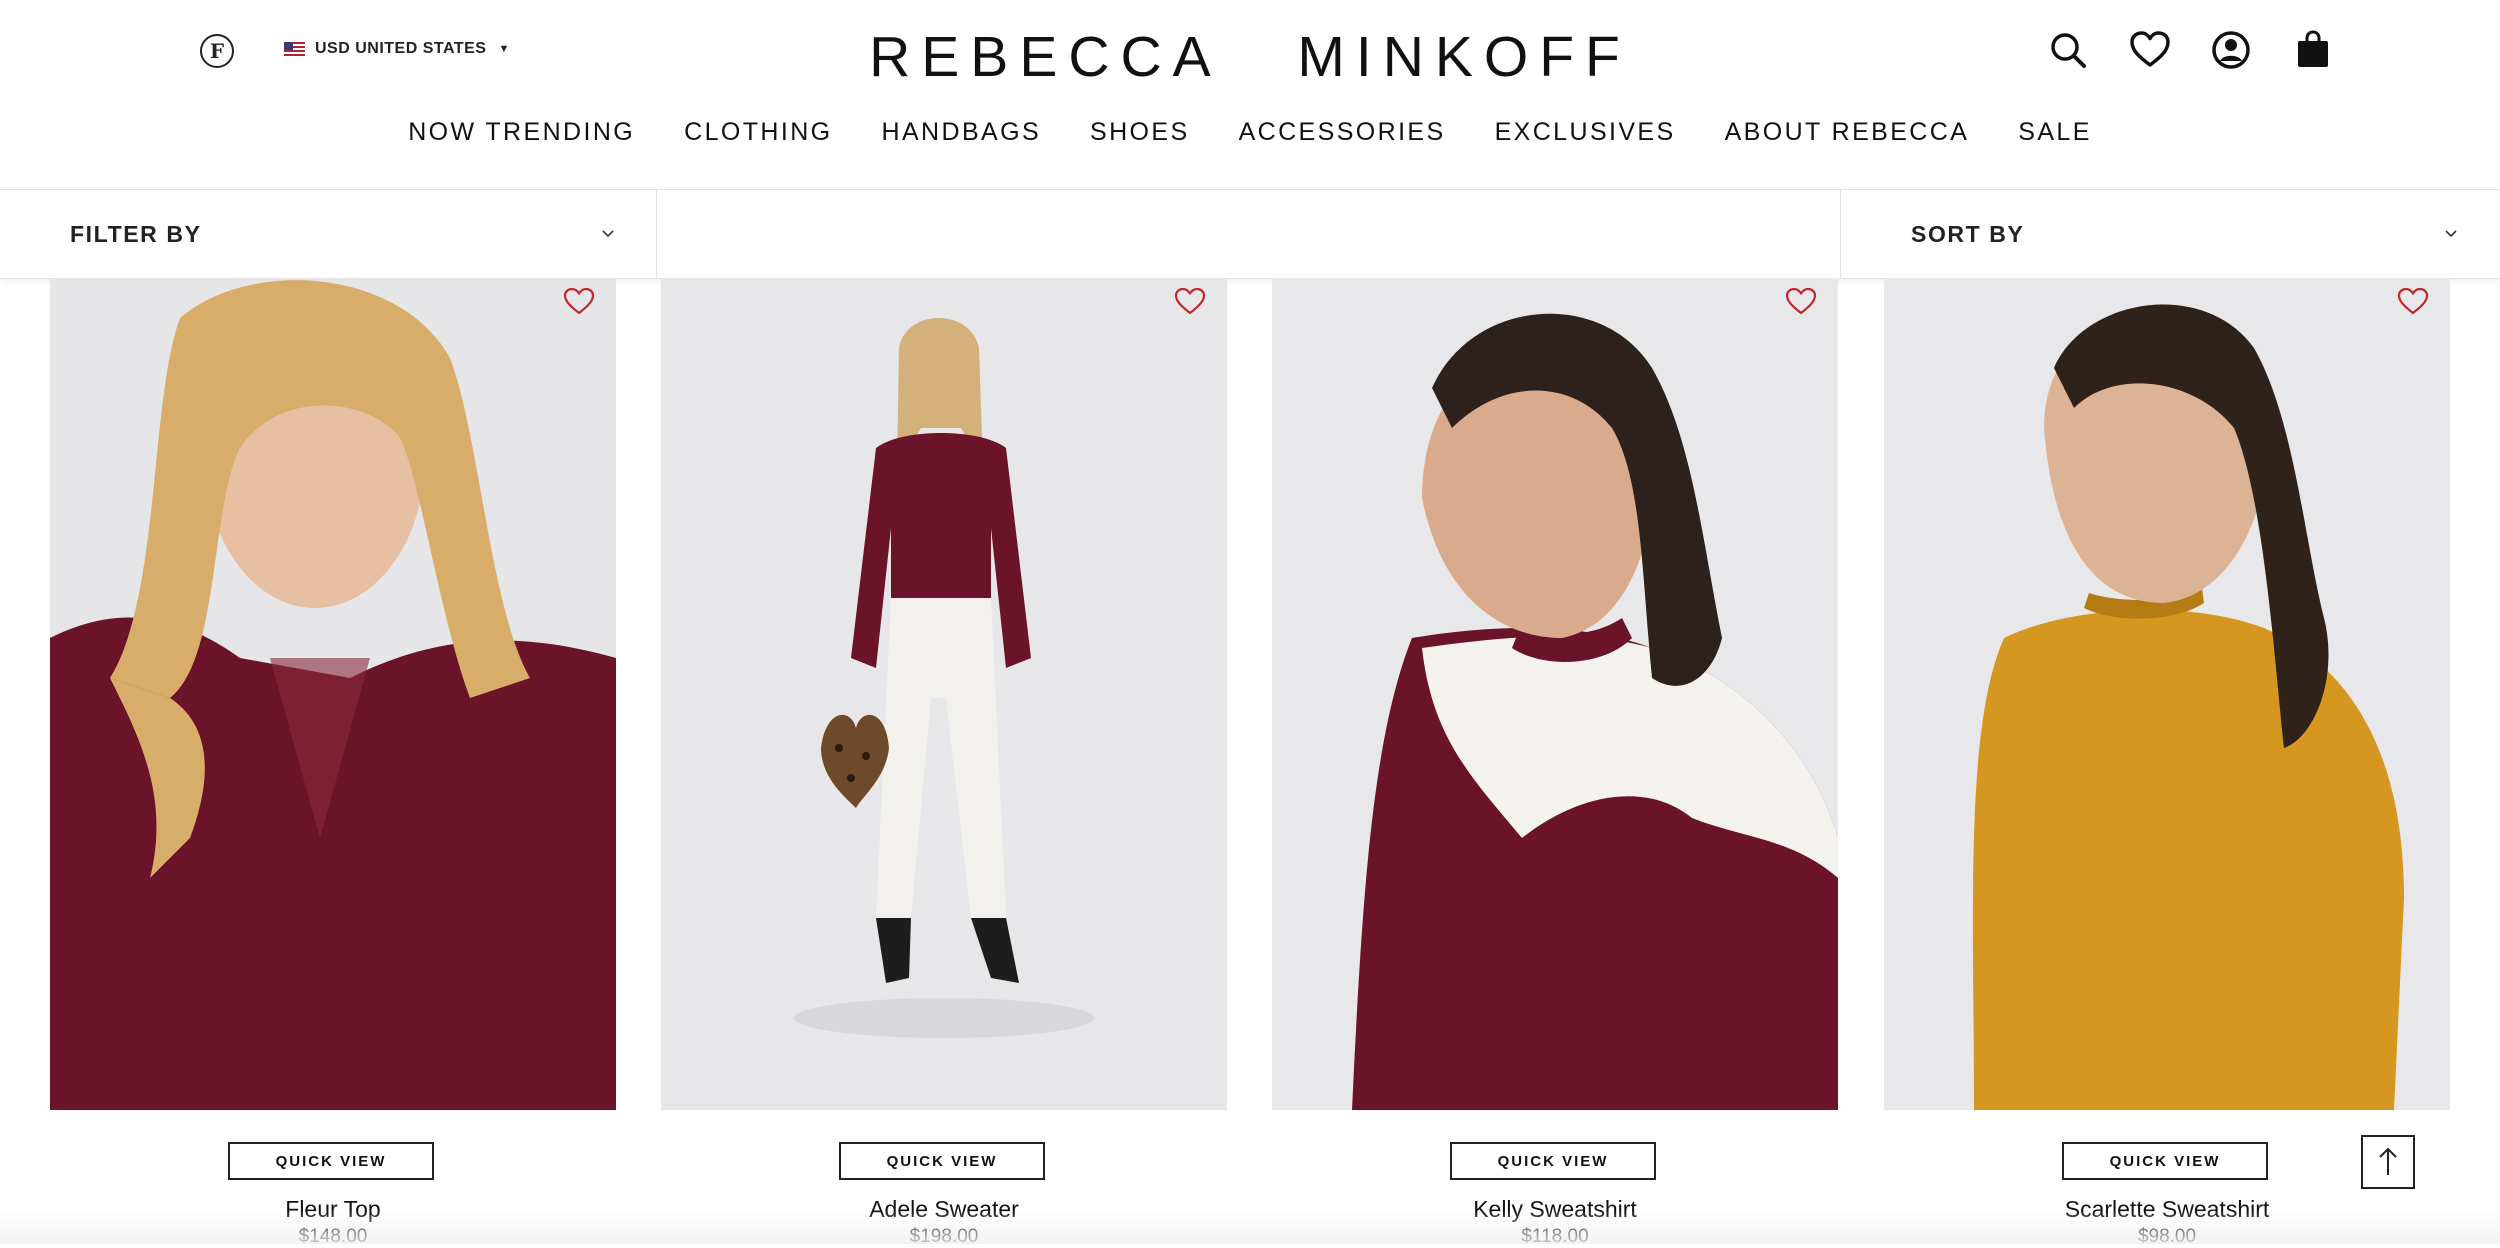 The image size is (2500, 1248). What do you see at coordinates (1585, 132) in the screenshot?
I see `nav-item-exclusives: EXCLUSIVES` at bounding box center [1585, 132].